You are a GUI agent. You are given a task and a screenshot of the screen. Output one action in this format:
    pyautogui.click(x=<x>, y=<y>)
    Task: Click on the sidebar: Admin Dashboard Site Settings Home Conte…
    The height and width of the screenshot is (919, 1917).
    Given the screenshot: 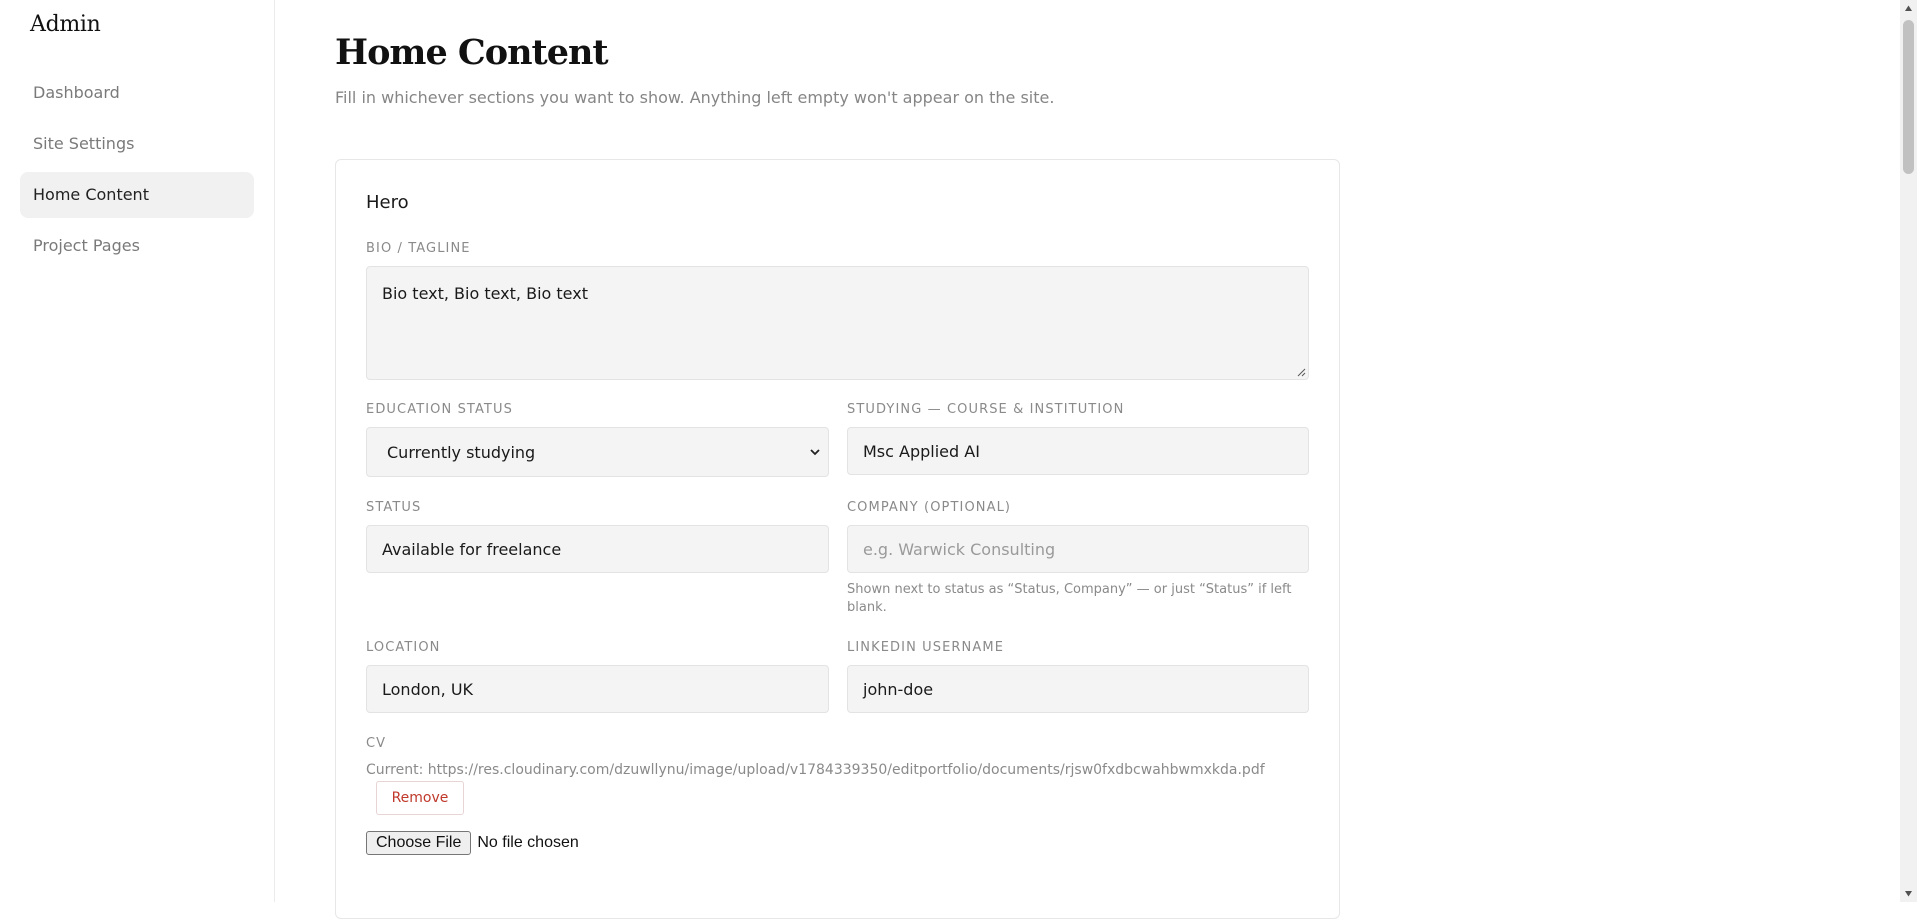 What is the action you would take?
    pyautogui.click(x=137, y=451)
    